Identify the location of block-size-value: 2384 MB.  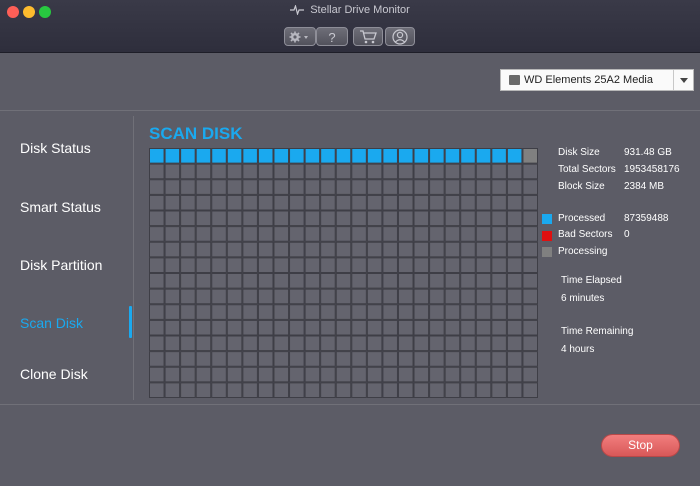
(644, 186).